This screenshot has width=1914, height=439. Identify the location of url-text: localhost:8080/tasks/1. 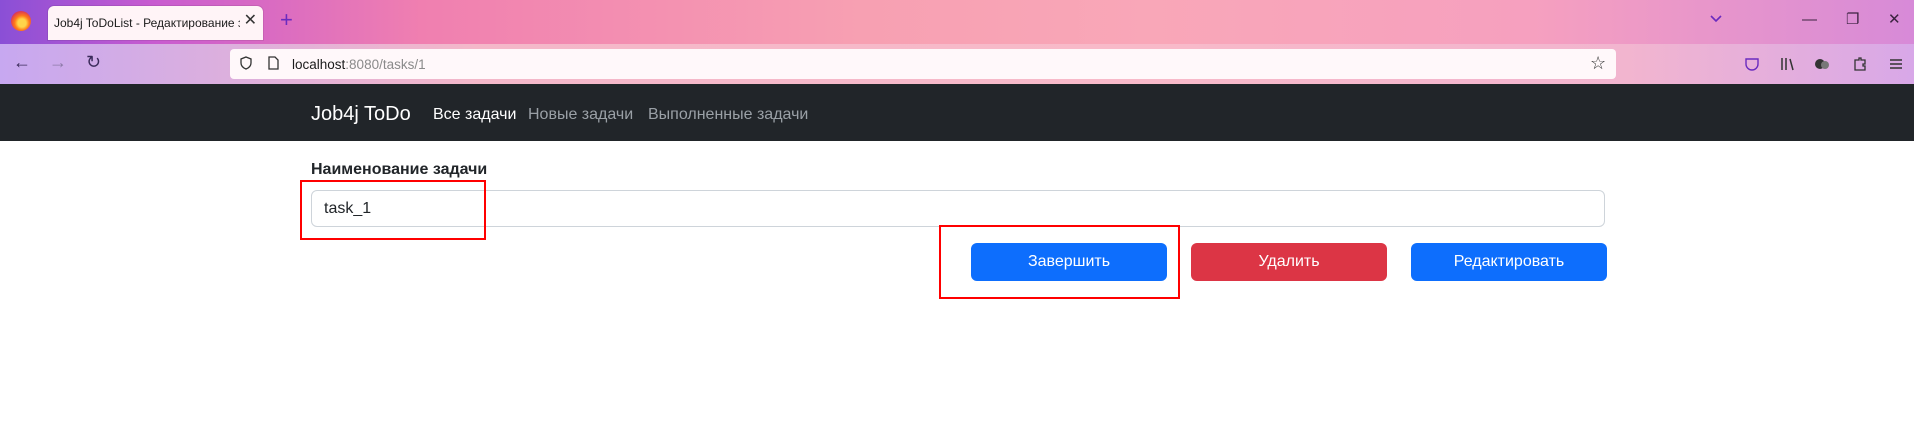
(359, 64).